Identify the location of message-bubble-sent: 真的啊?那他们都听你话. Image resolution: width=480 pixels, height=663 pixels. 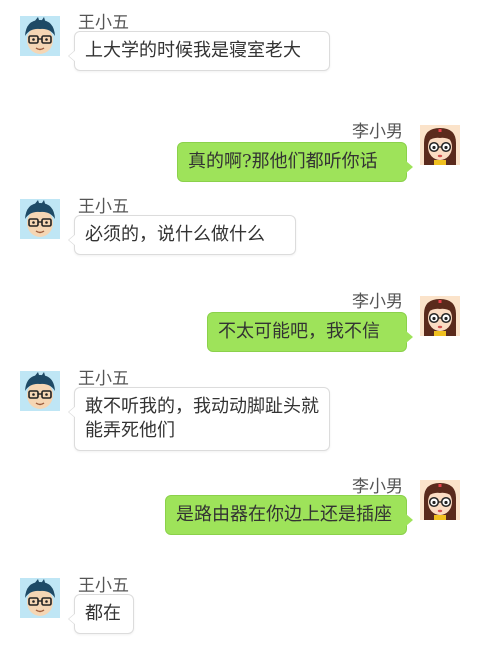
(295, 162).